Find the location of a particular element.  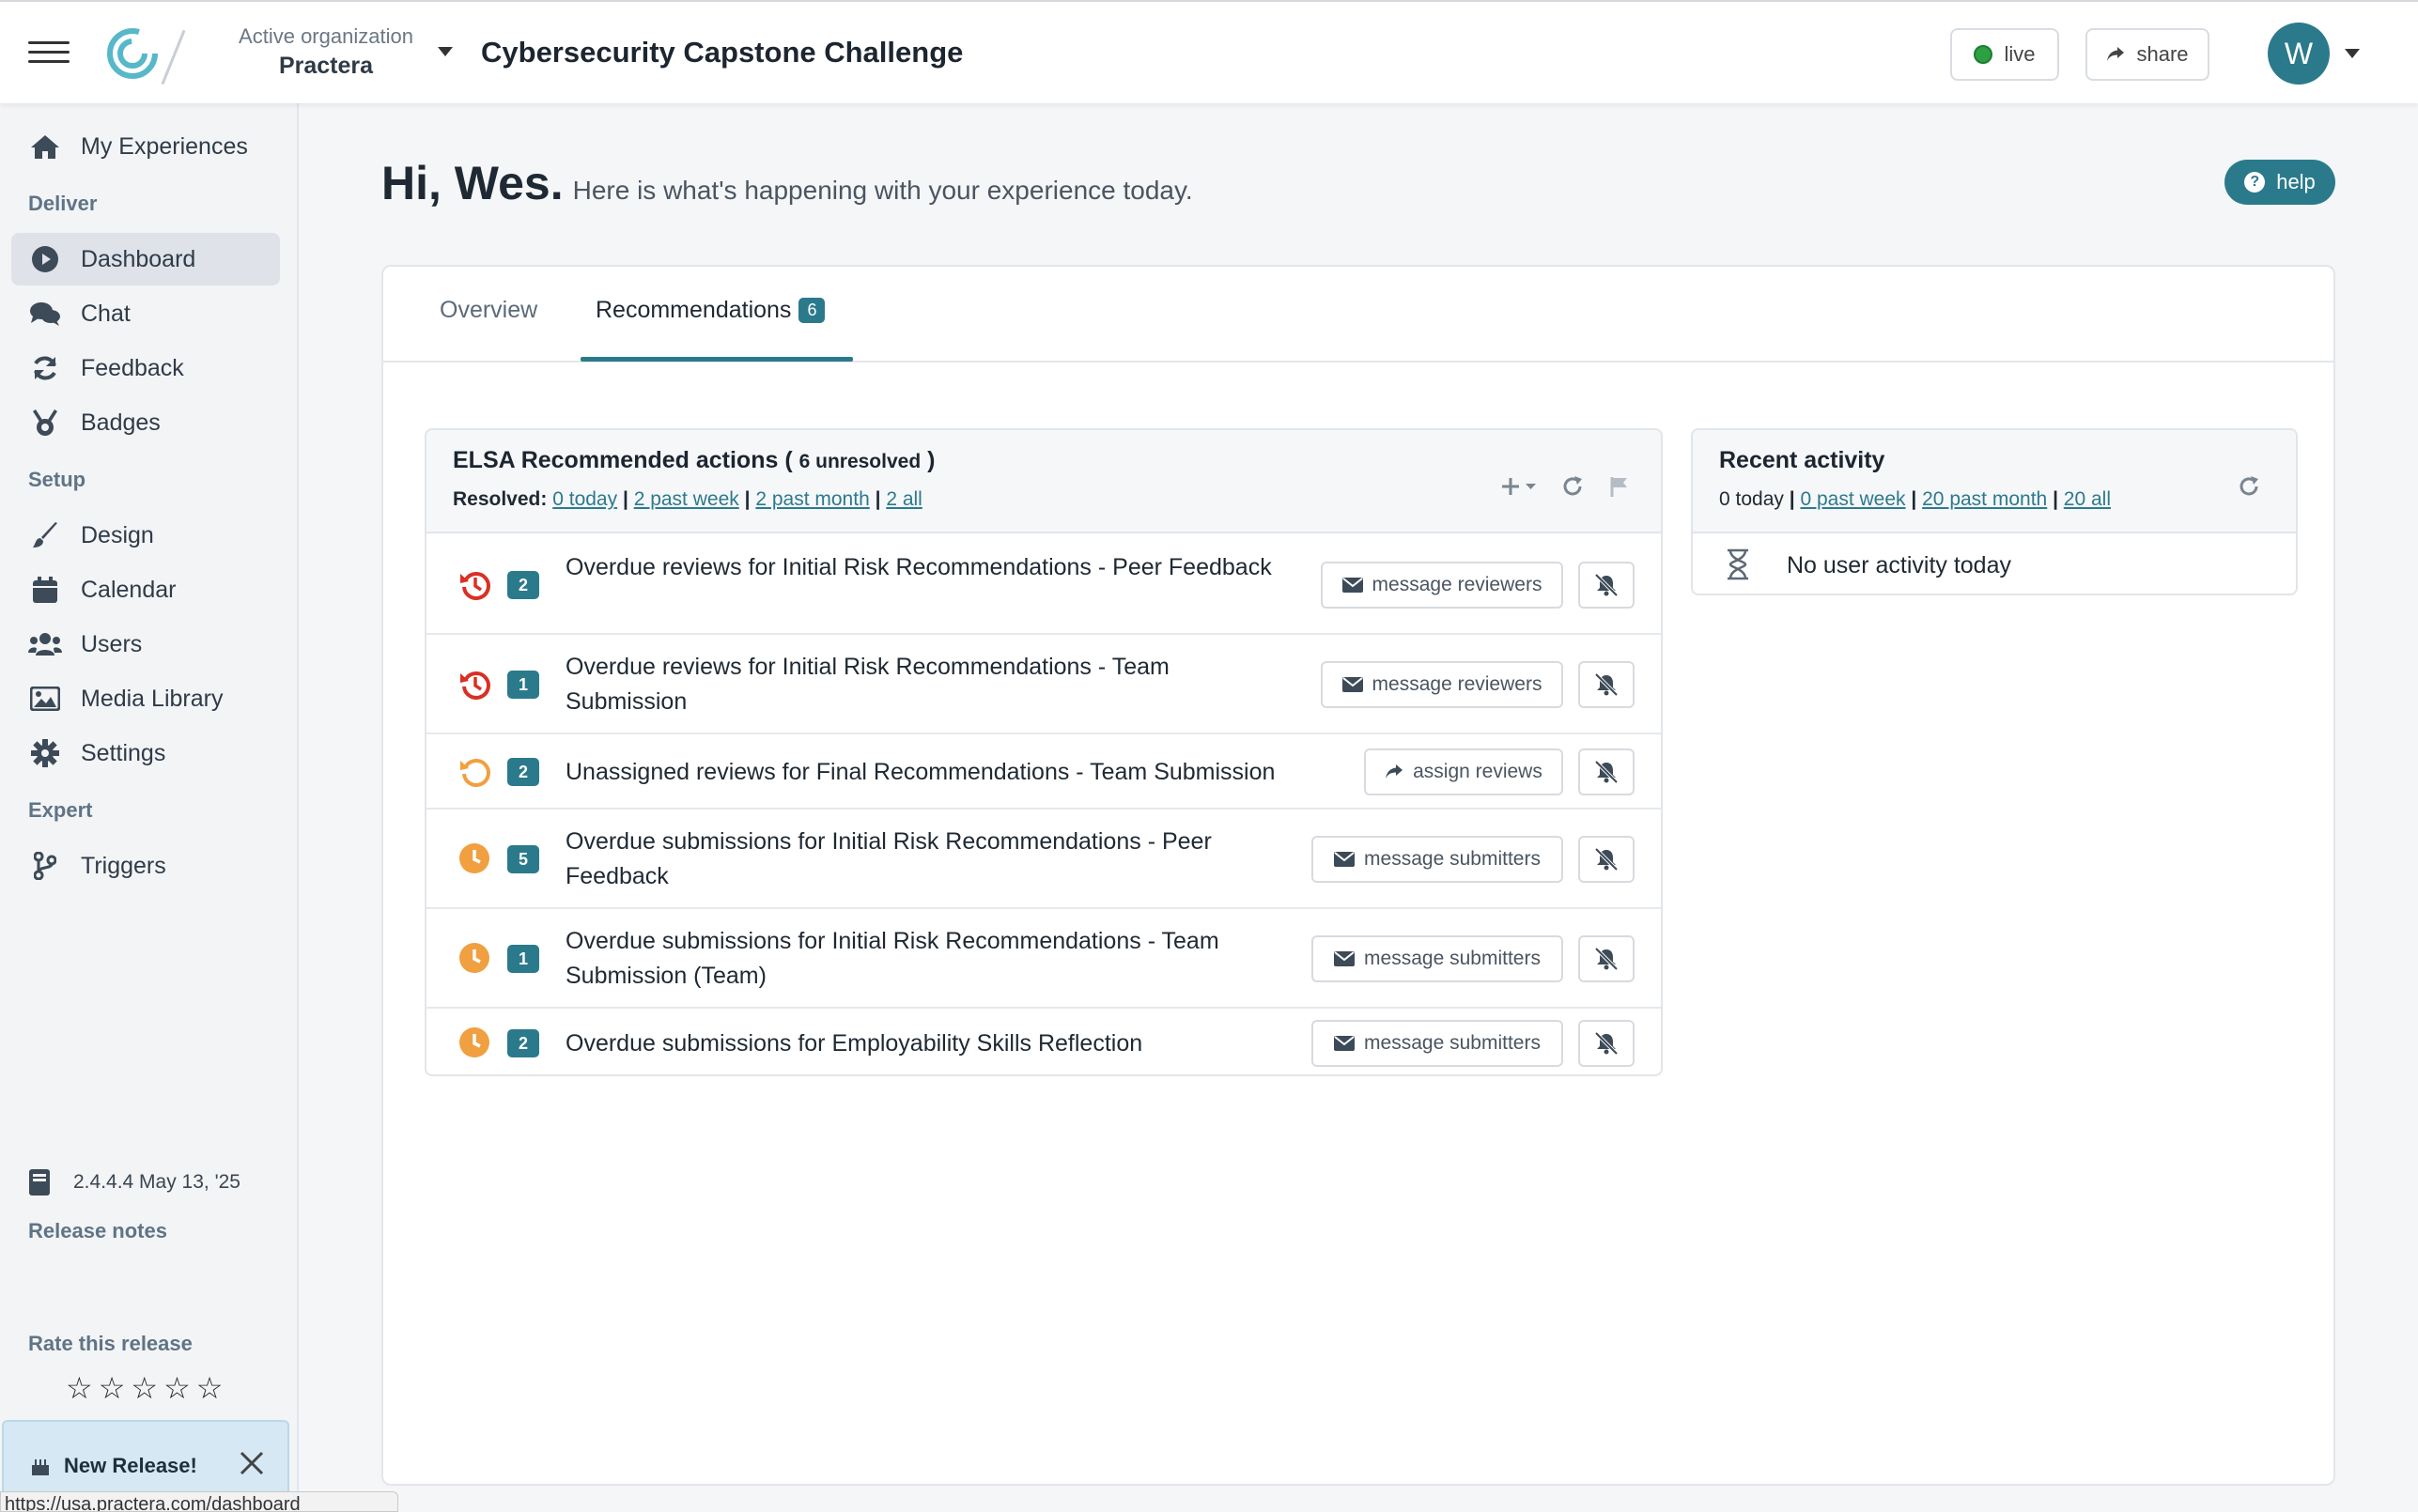

rating-star-1-icon: ☆ is located at coordinates (79, 1388).